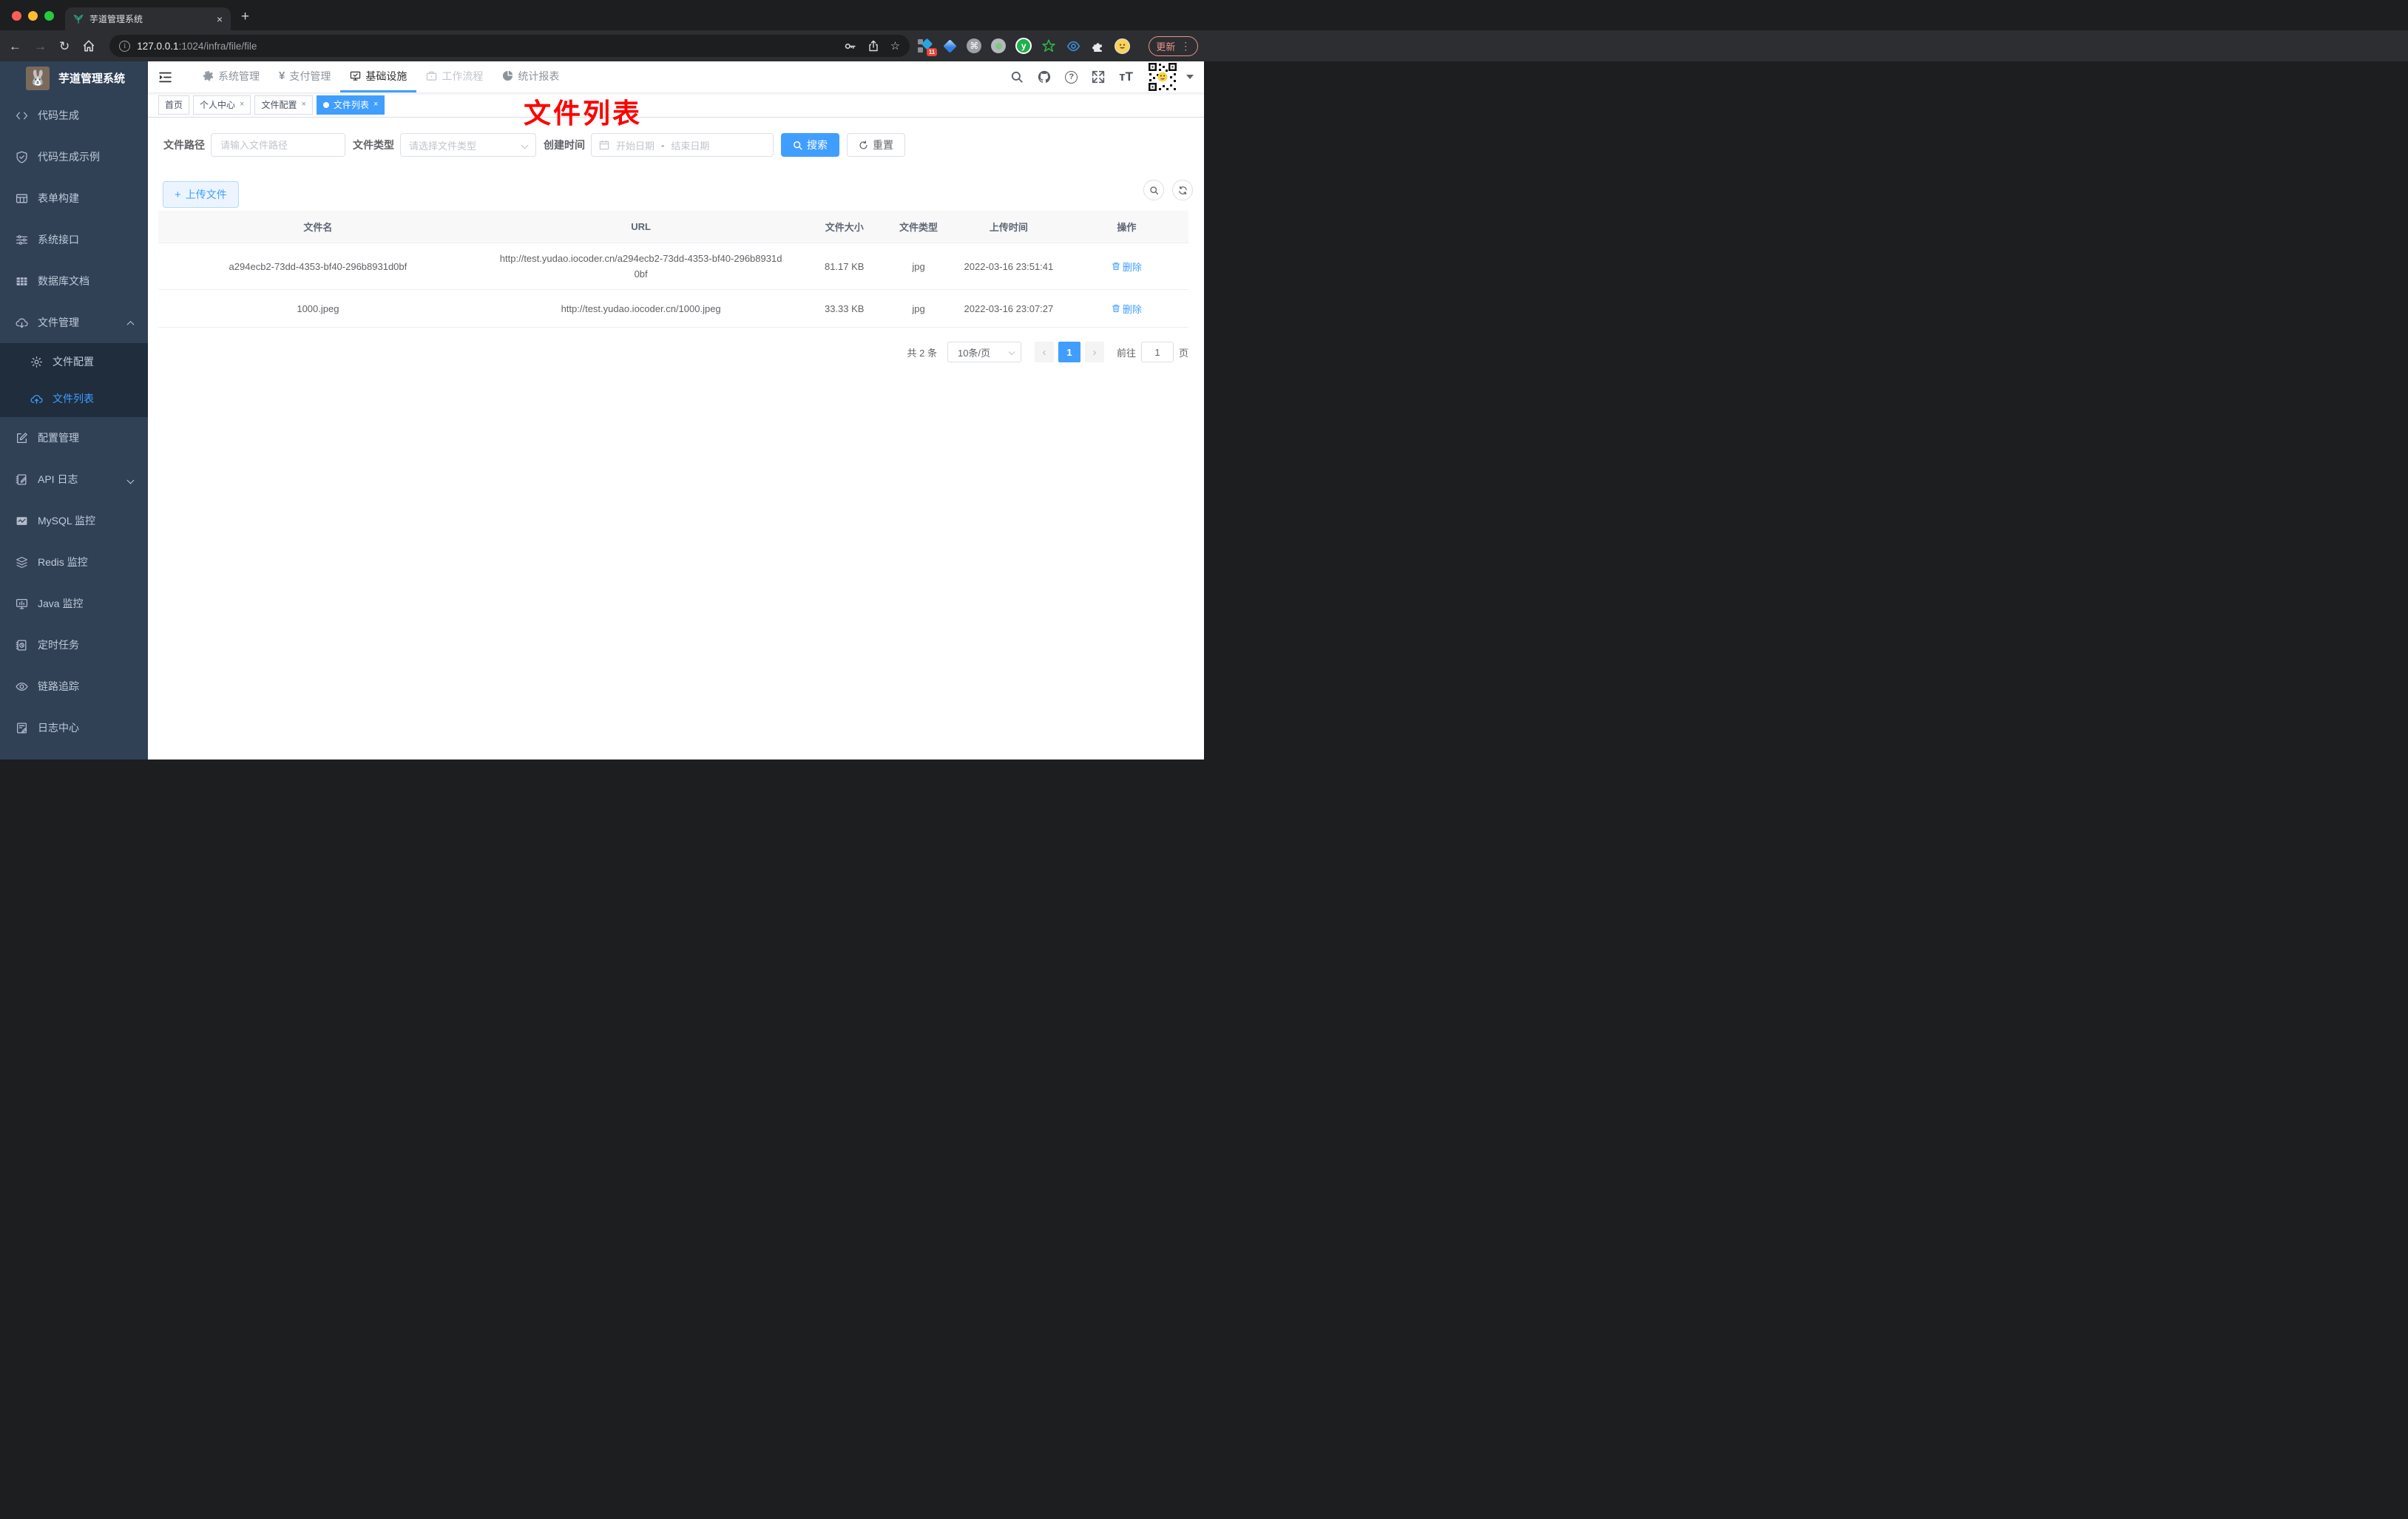 The height and width of the screenshot is (1519, 2408). Describe the element at coordinates (16, 16) in the screenshot. I see `window-close-button` at that location.